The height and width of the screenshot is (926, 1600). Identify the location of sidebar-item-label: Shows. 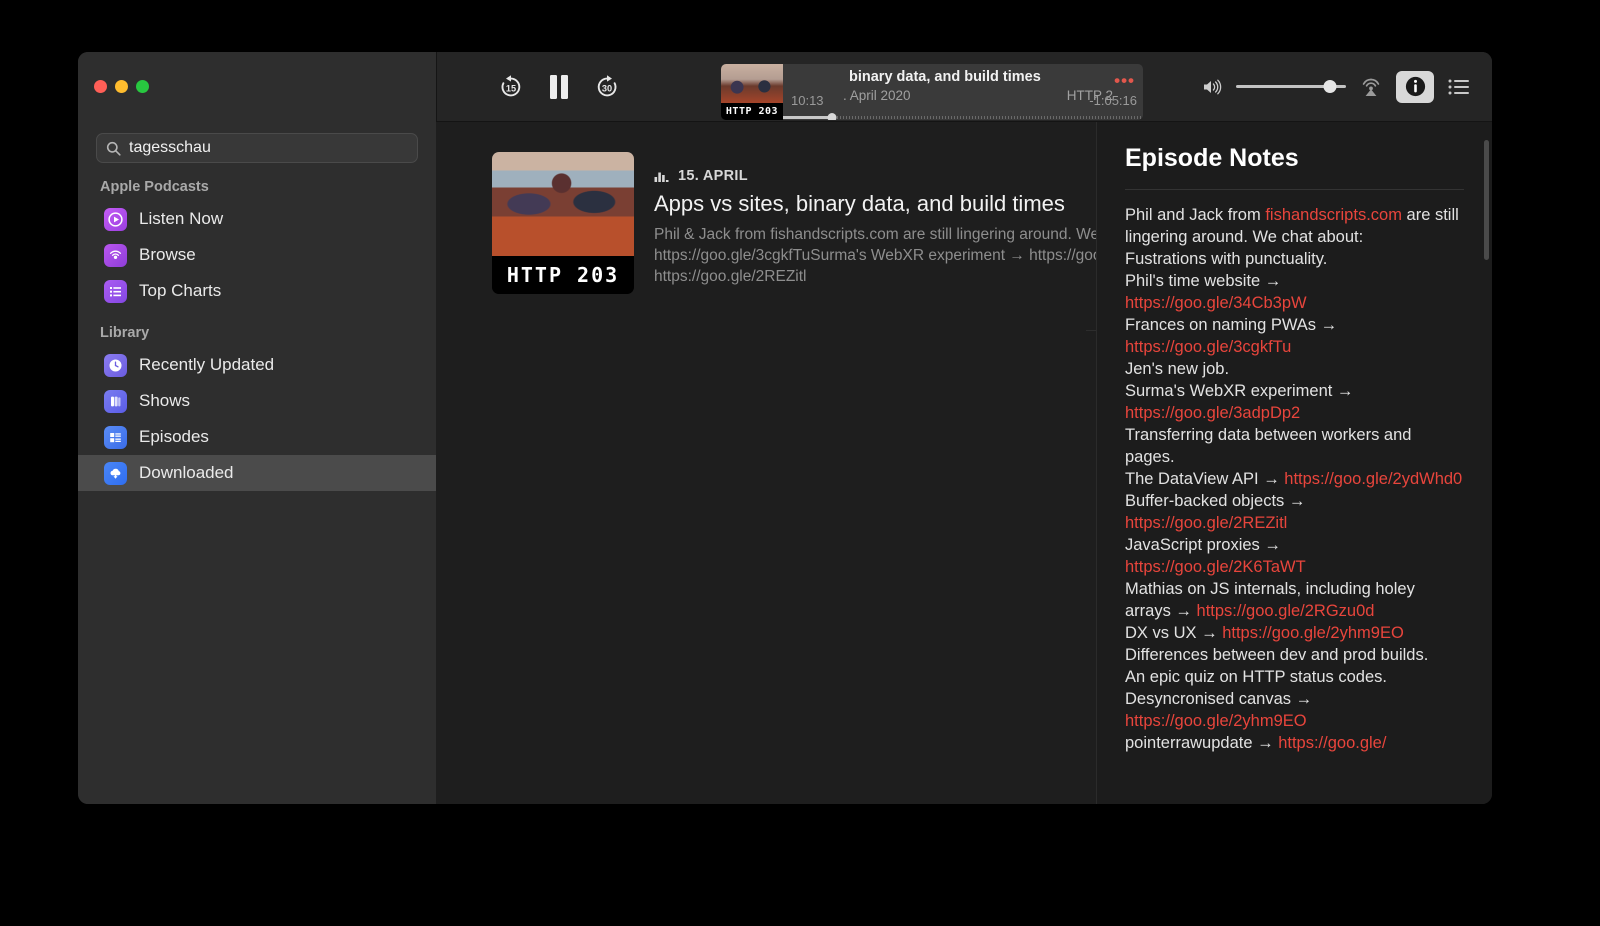
(165, 400).